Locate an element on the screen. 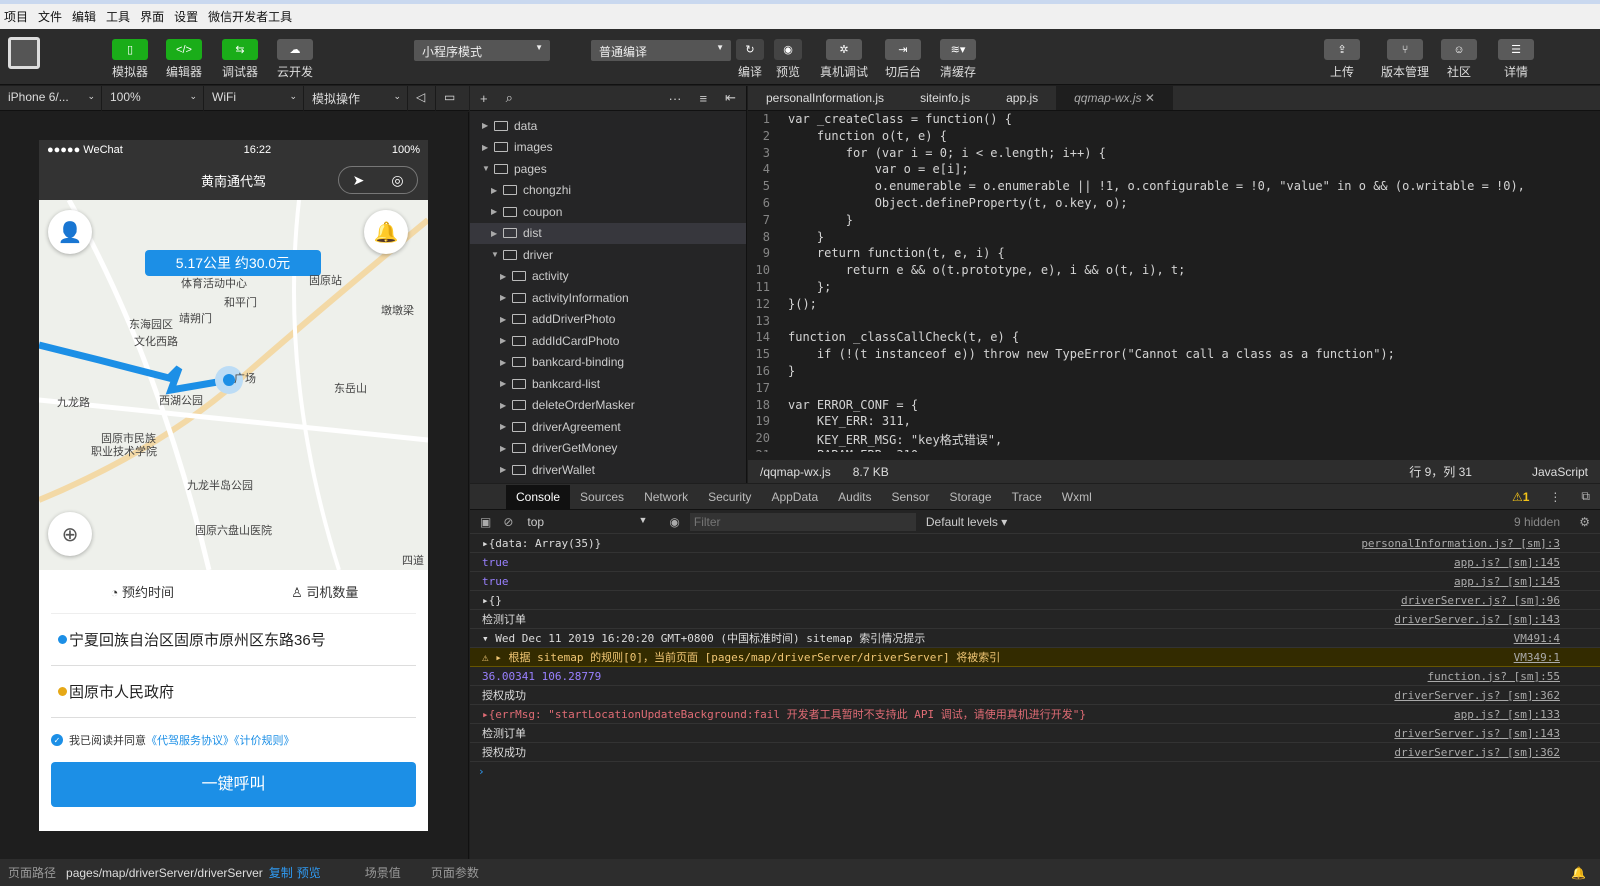 This screenshot has height=886, width=1600. end-address: 固原市人民政府 is located at coordinates (233, 692).